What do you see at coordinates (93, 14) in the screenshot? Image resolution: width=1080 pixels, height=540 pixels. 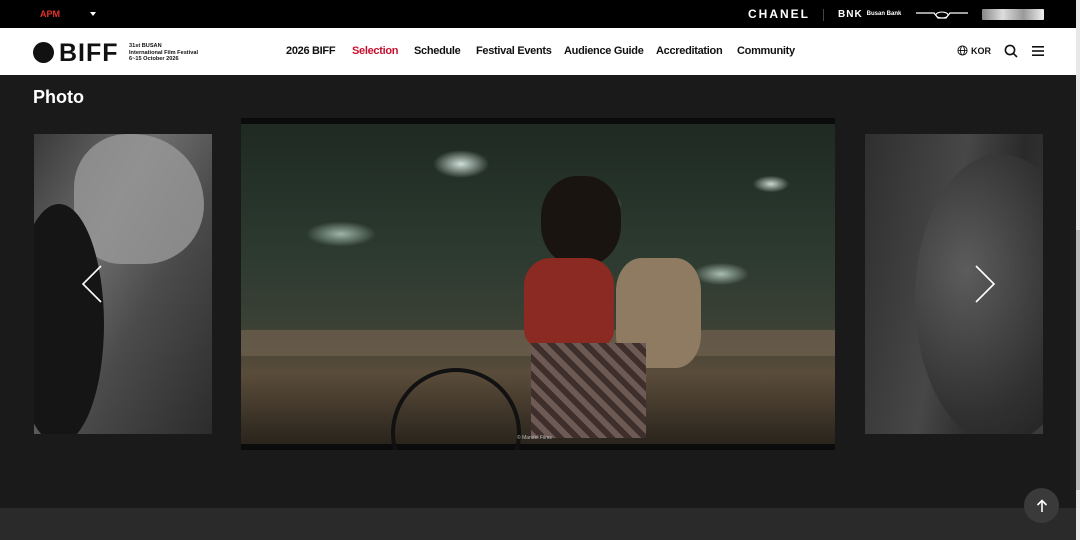 I see `caret-down-icon` at bounding box center [93, 14].